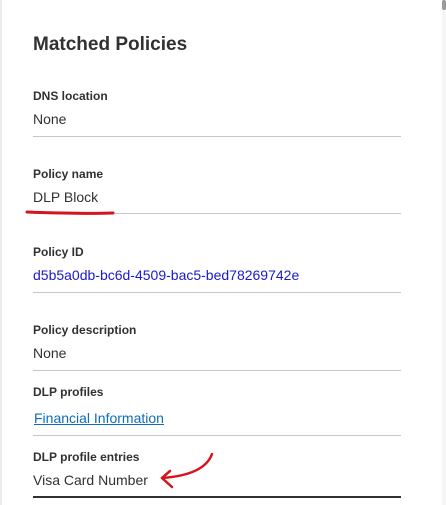  What do you see at coordinates (70, 96) in the screenshot?
I see `field-label-dns-location: DNS location` at bounding box center [70, 96].